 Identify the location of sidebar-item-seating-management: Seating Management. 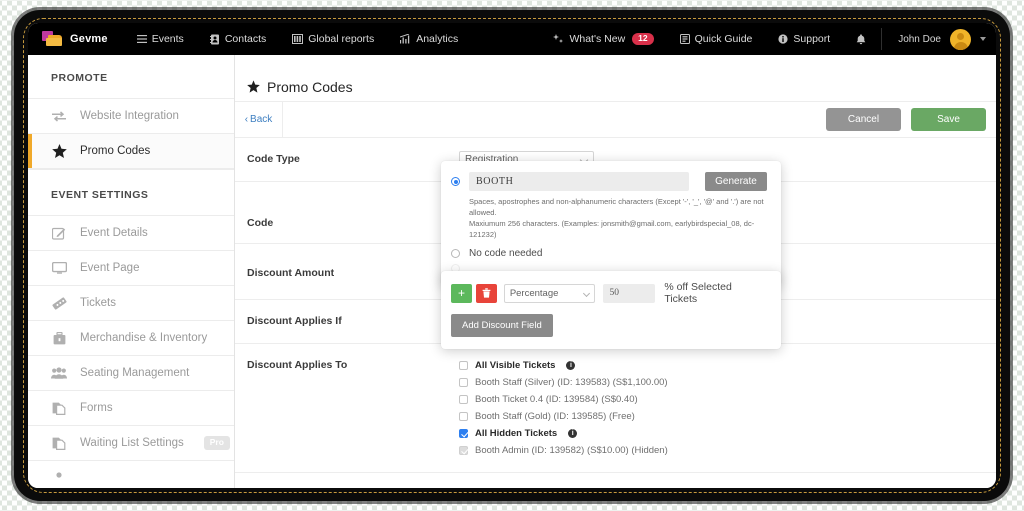
(131, 373).